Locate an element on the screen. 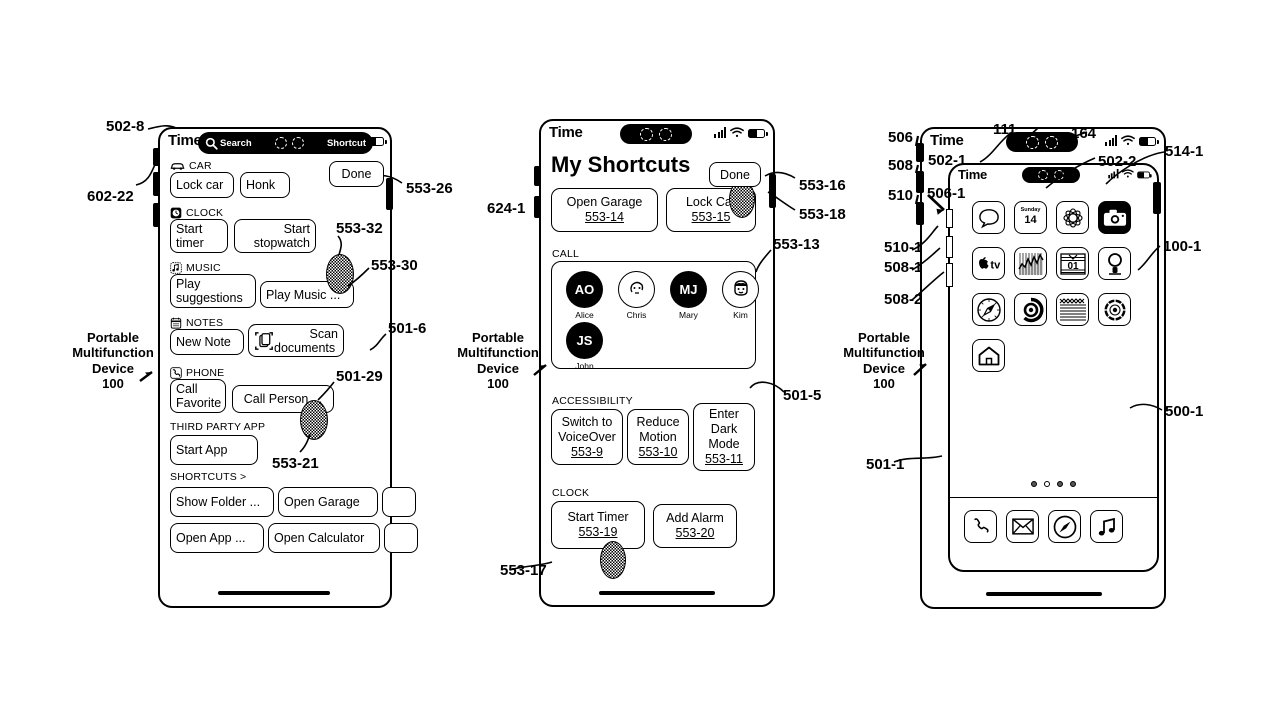  car-icon is located at coordinates (177, 166).